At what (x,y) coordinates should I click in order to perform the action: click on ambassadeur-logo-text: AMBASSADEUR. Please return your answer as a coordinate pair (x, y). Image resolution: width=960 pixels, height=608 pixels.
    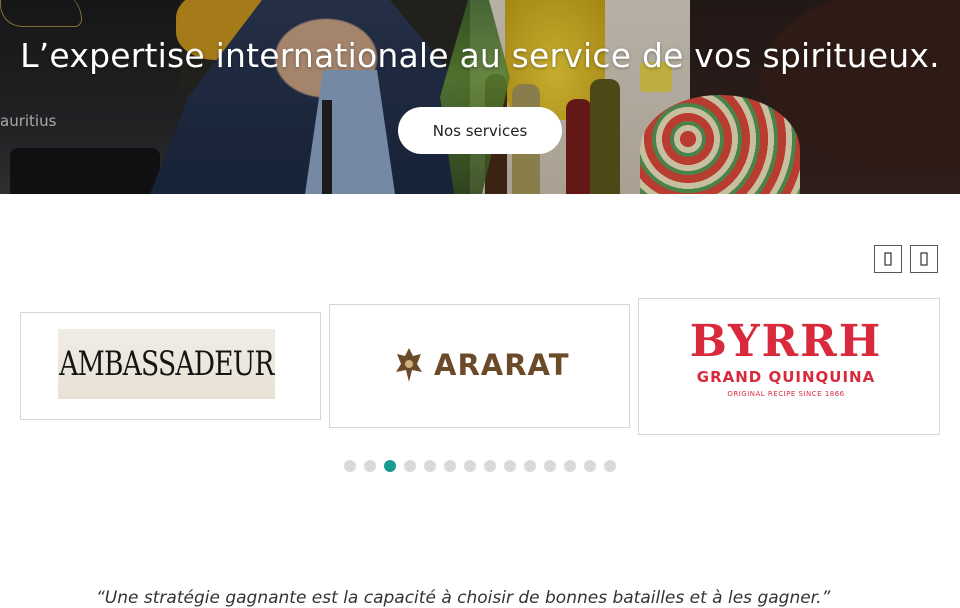
    Looking at the image, I should click on (166, 364).